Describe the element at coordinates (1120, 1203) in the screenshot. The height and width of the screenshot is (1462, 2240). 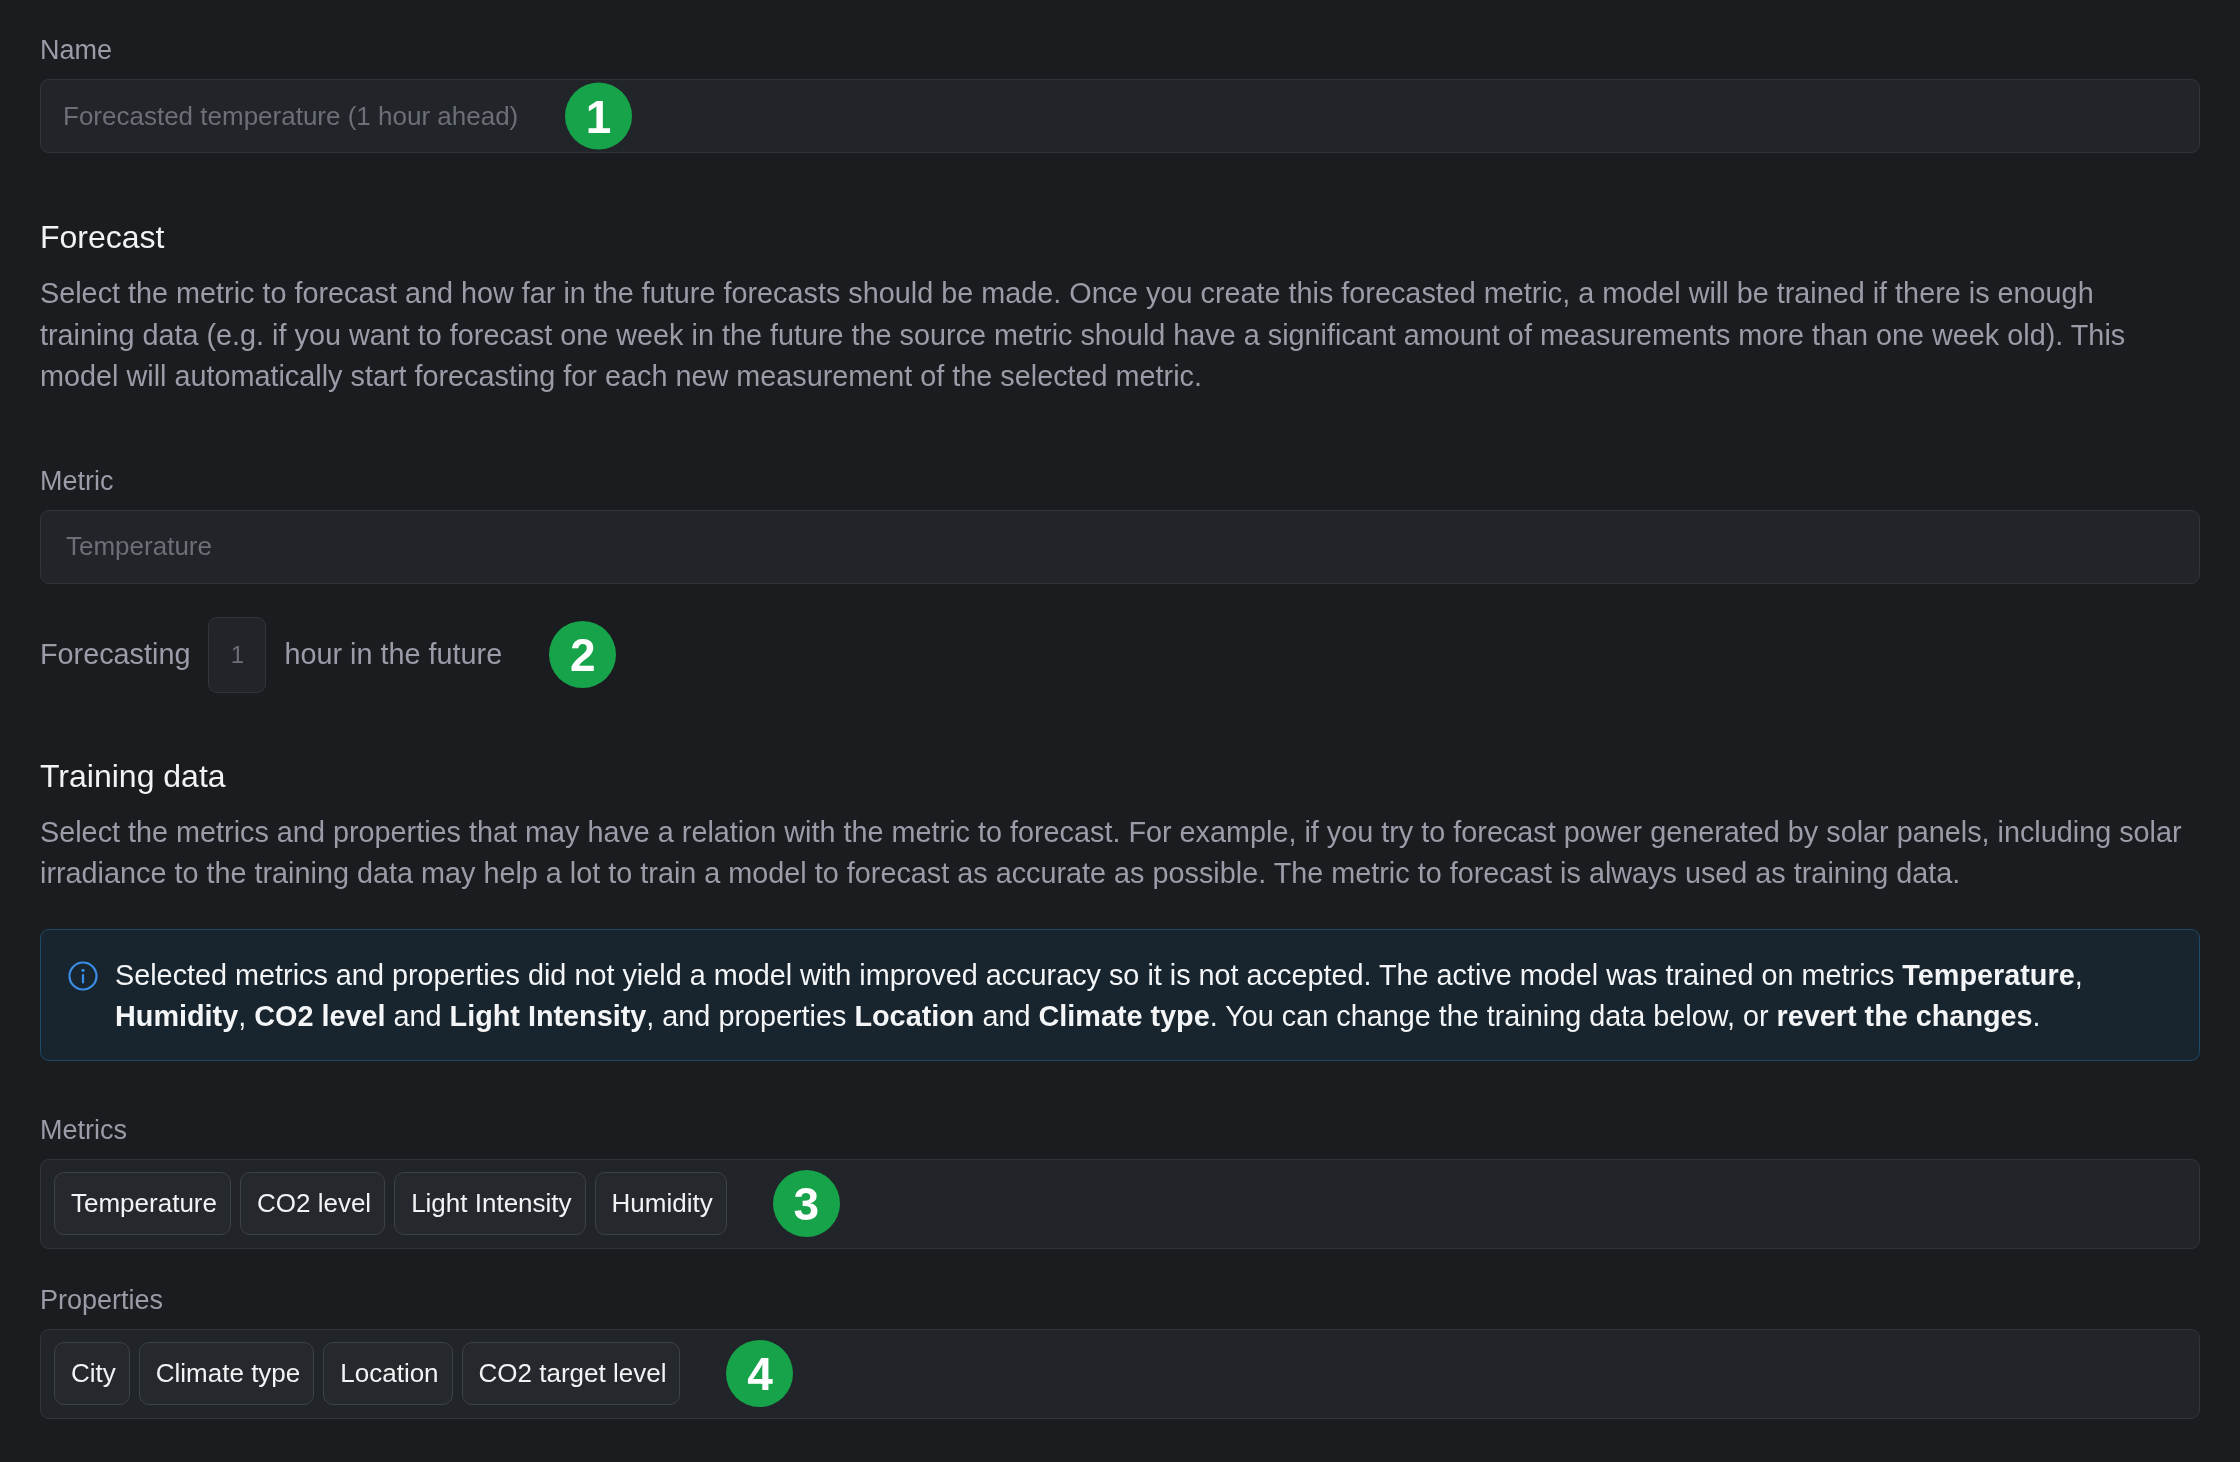
I see `metrics-tag-field: Temperature CO2 level Light Intensity Humidity 3` at that location.